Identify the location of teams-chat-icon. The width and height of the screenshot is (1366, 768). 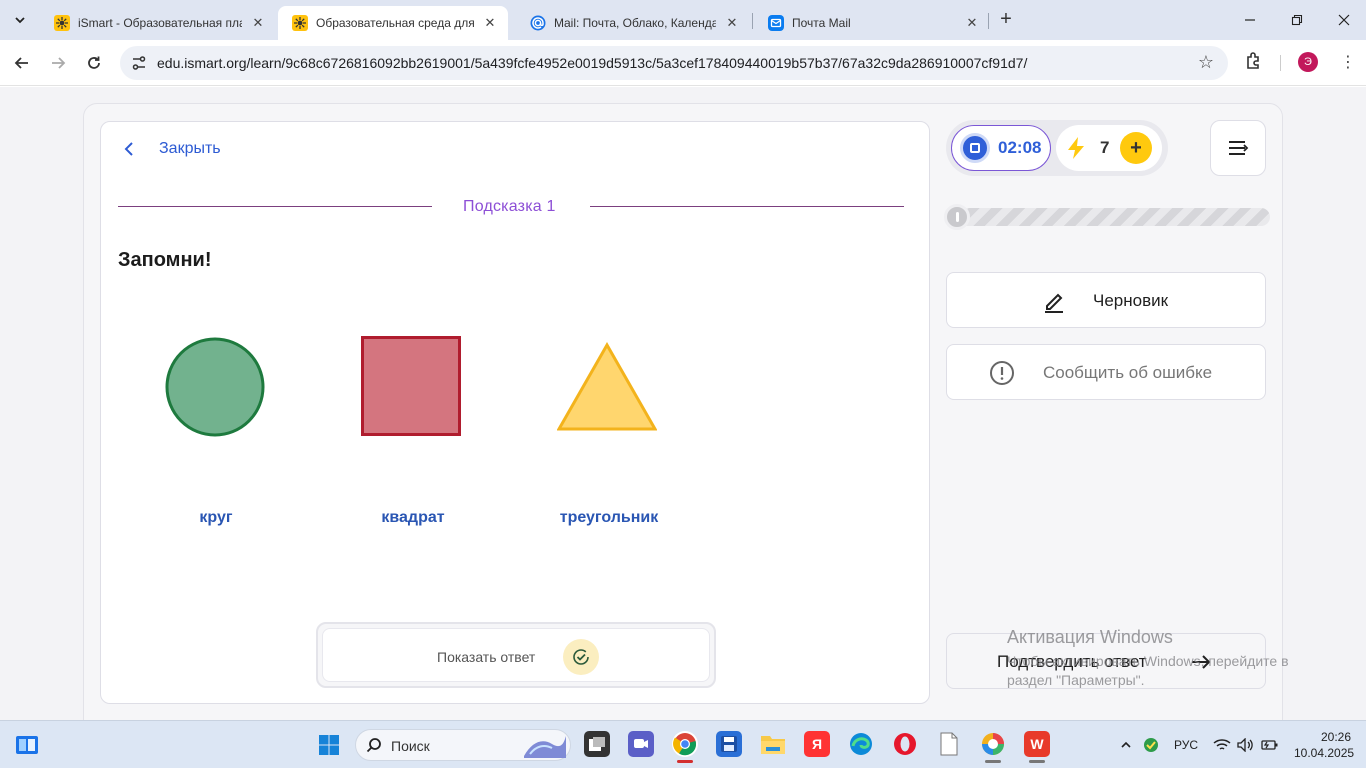
(641, 744).